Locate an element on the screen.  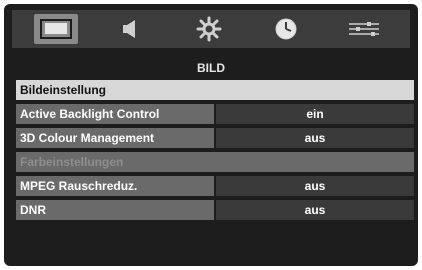
tab-sound is located at coordinates (130, 29).